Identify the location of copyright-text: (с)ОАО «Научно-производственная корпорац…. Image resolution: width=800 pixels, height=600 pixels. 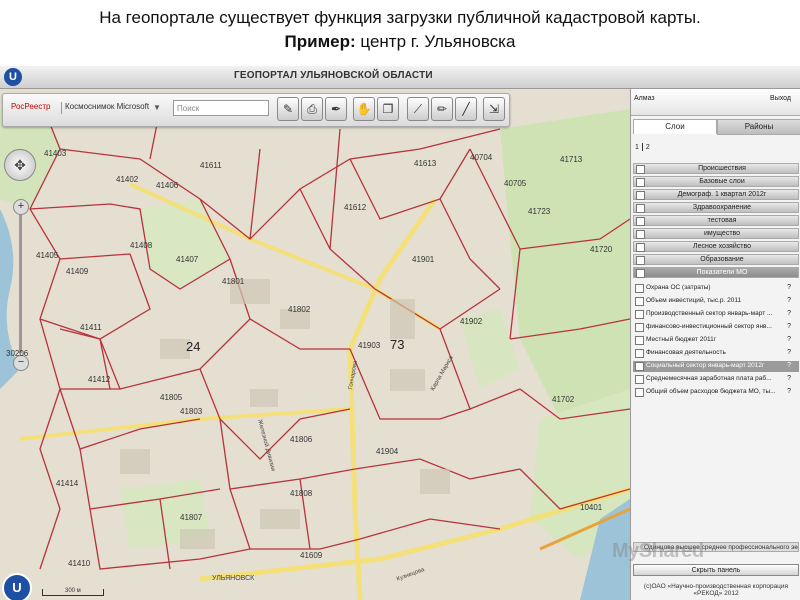
(716, 590).